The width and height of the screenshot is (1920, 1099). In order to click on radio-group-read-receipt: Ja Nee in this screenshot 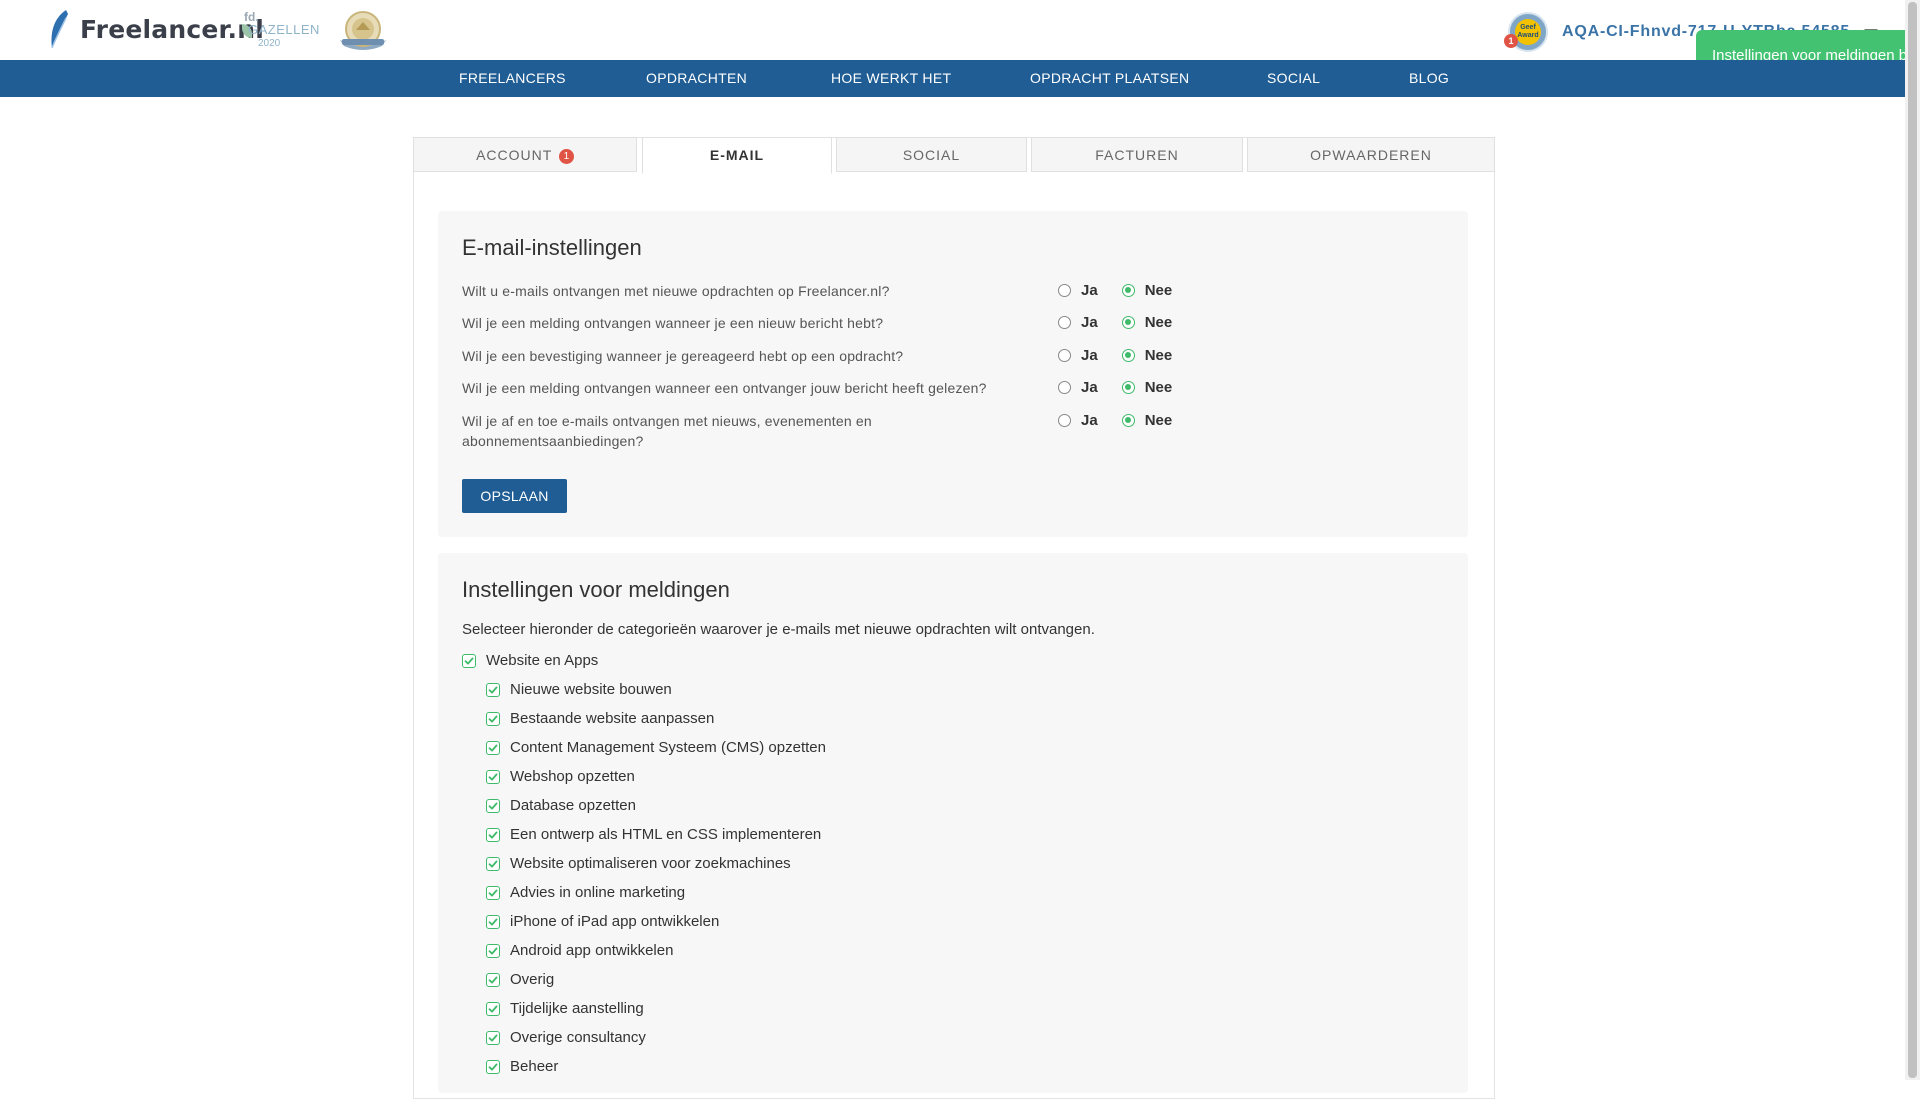, I will do `click(1127, 387)`.